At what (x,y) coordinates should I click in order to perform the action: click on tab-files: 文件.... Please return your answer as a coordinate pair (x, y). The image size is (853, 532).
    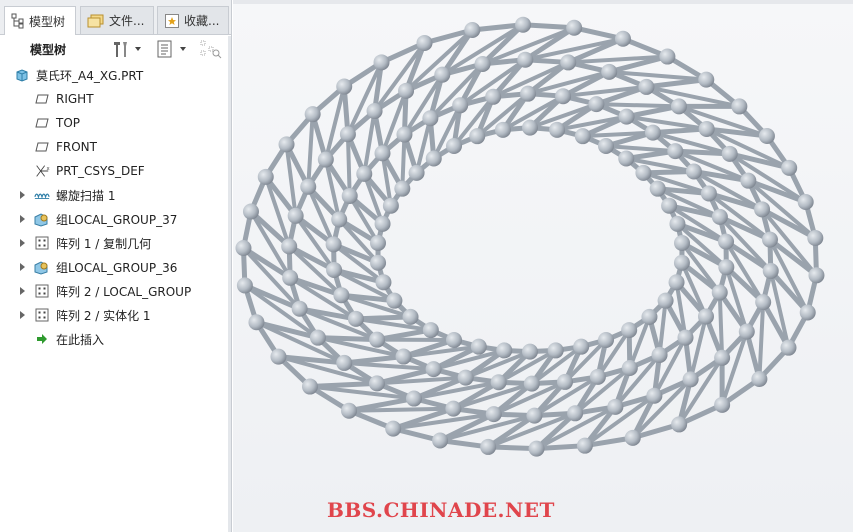
    Looking at the image, I should click on (117, 20).